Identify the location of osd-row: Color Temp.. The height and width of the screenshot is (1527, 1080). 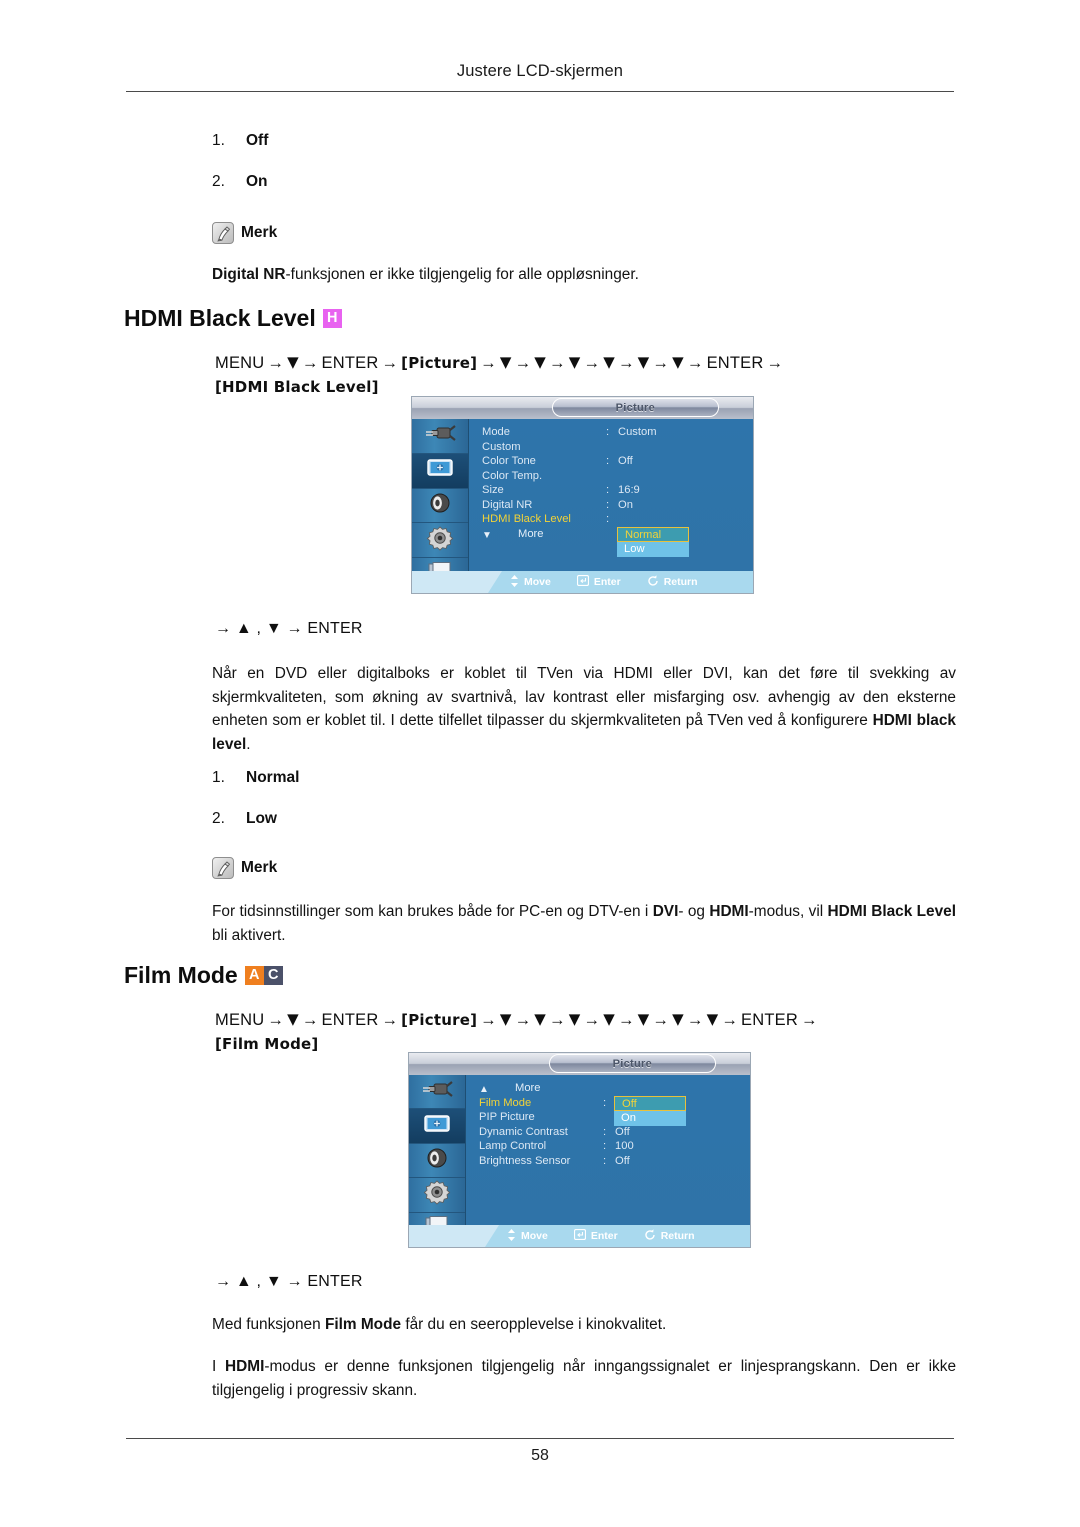
(615, 477).